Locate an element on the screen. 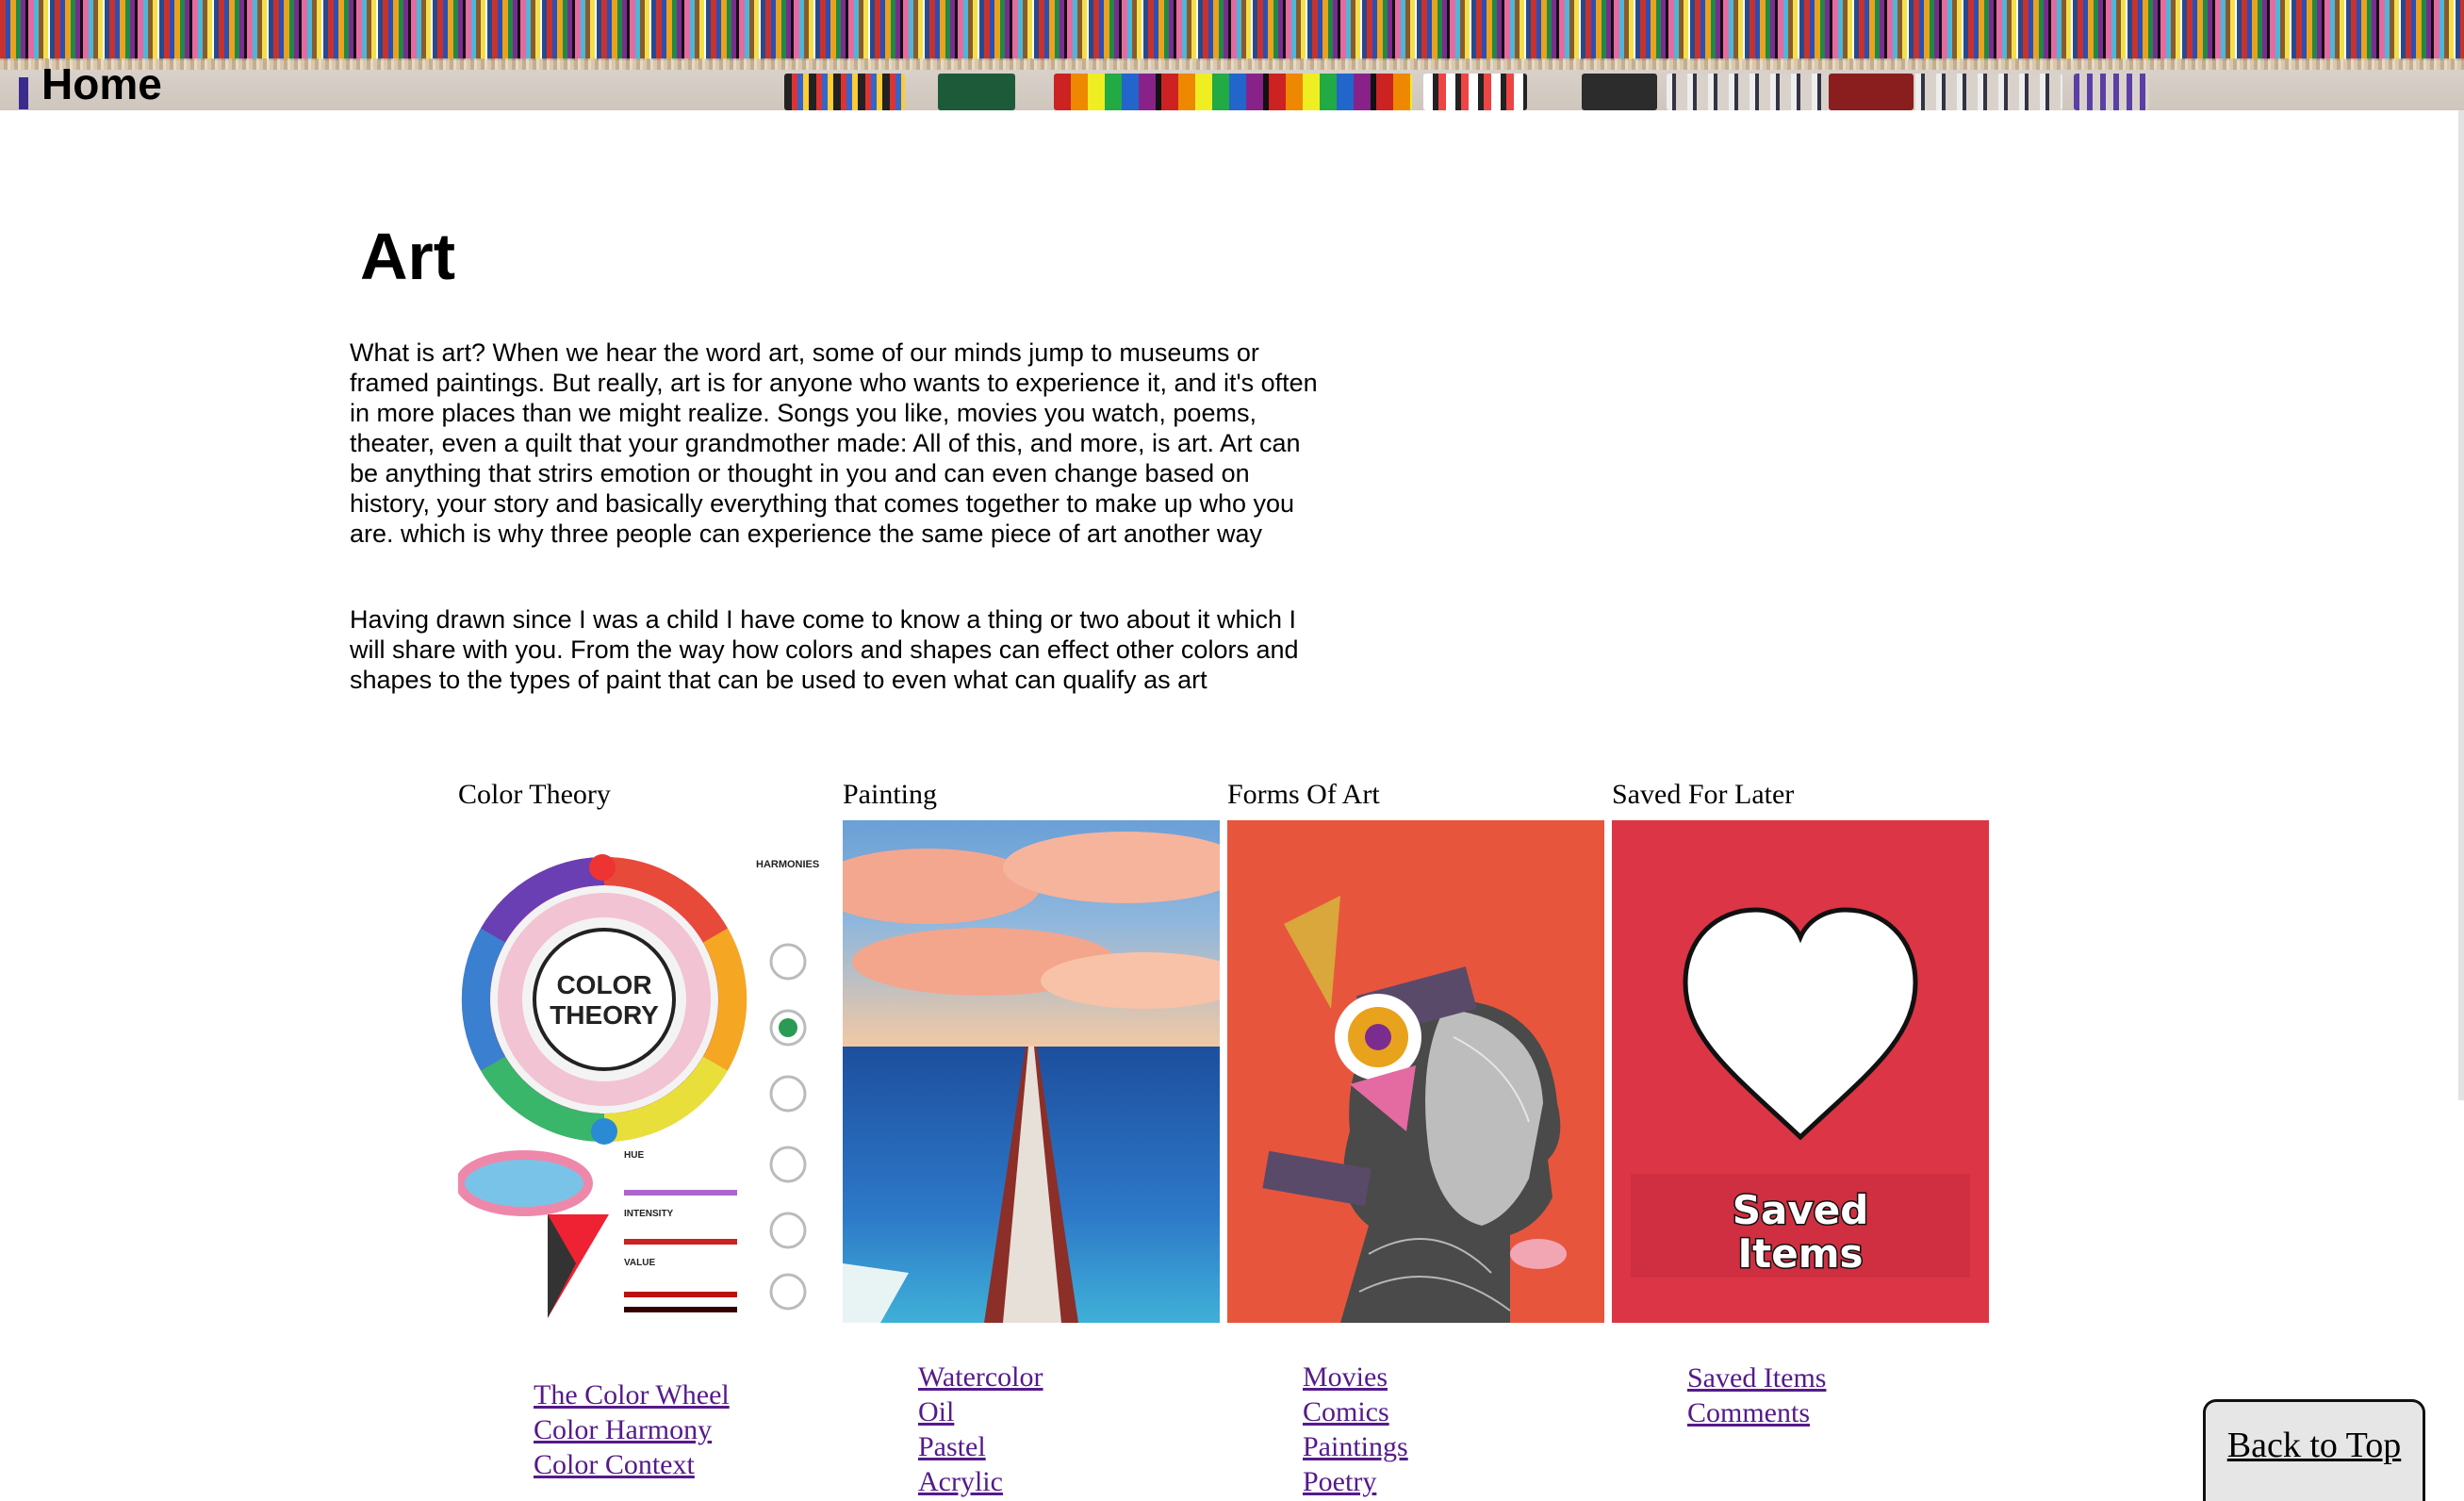 This screenshot has width=2464, height=1501. list-item: Pastel is located at coordinates (980, 1446).